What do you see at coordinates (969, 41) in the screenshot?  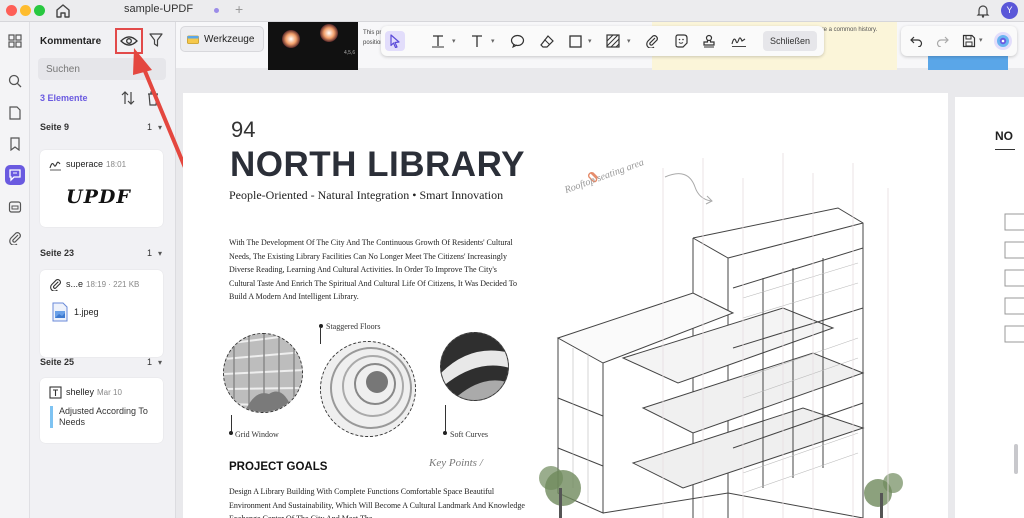 I see `save-icon` at bounding box center [969, 41].